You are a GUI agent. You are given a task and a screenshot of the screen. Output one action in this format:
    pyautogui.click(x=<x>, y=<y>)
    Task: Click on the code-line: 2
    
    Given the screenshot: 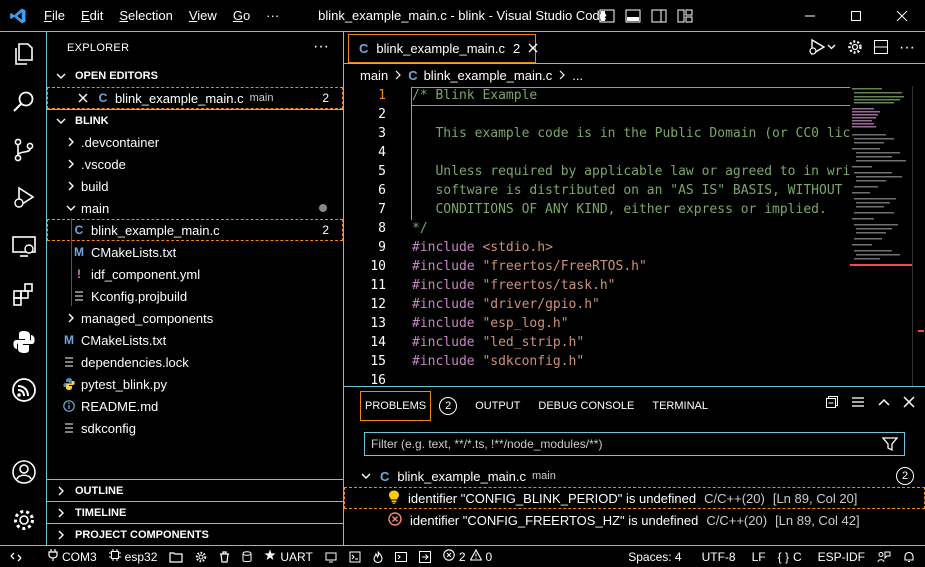 What is the action you would take?
    pyautogui.click(x=597, y=114)
    